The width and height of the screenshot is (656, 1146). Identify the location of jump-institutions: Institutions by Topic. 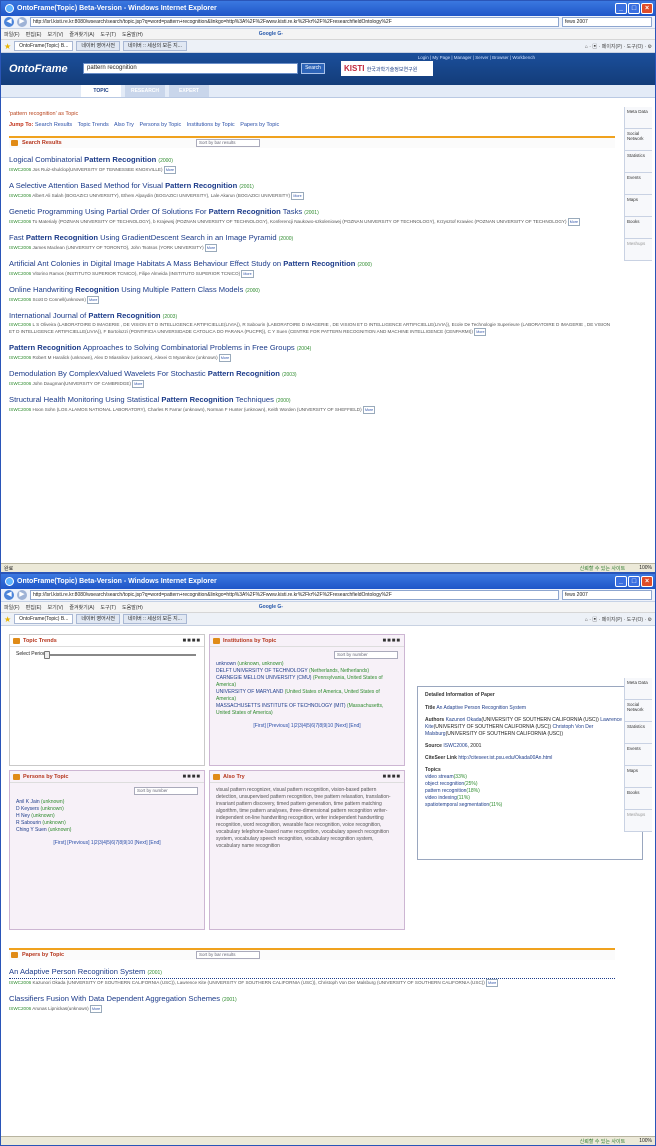
(211, 125).